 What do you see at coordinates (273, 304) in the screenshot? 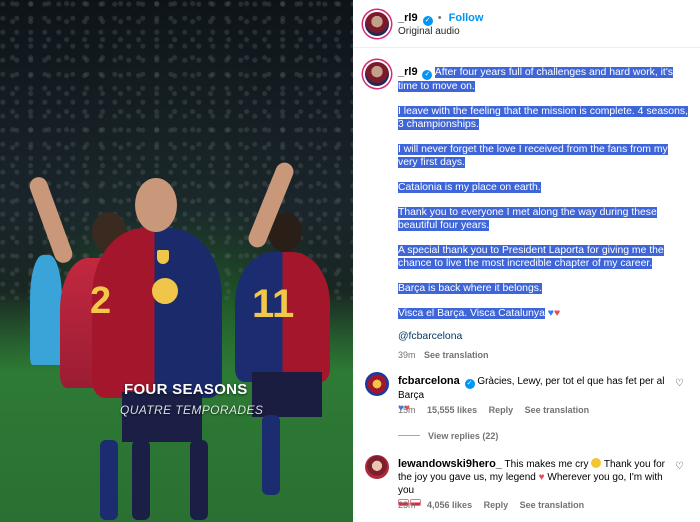
I see `jersey-number: 11` at bounding box center [273, 304].